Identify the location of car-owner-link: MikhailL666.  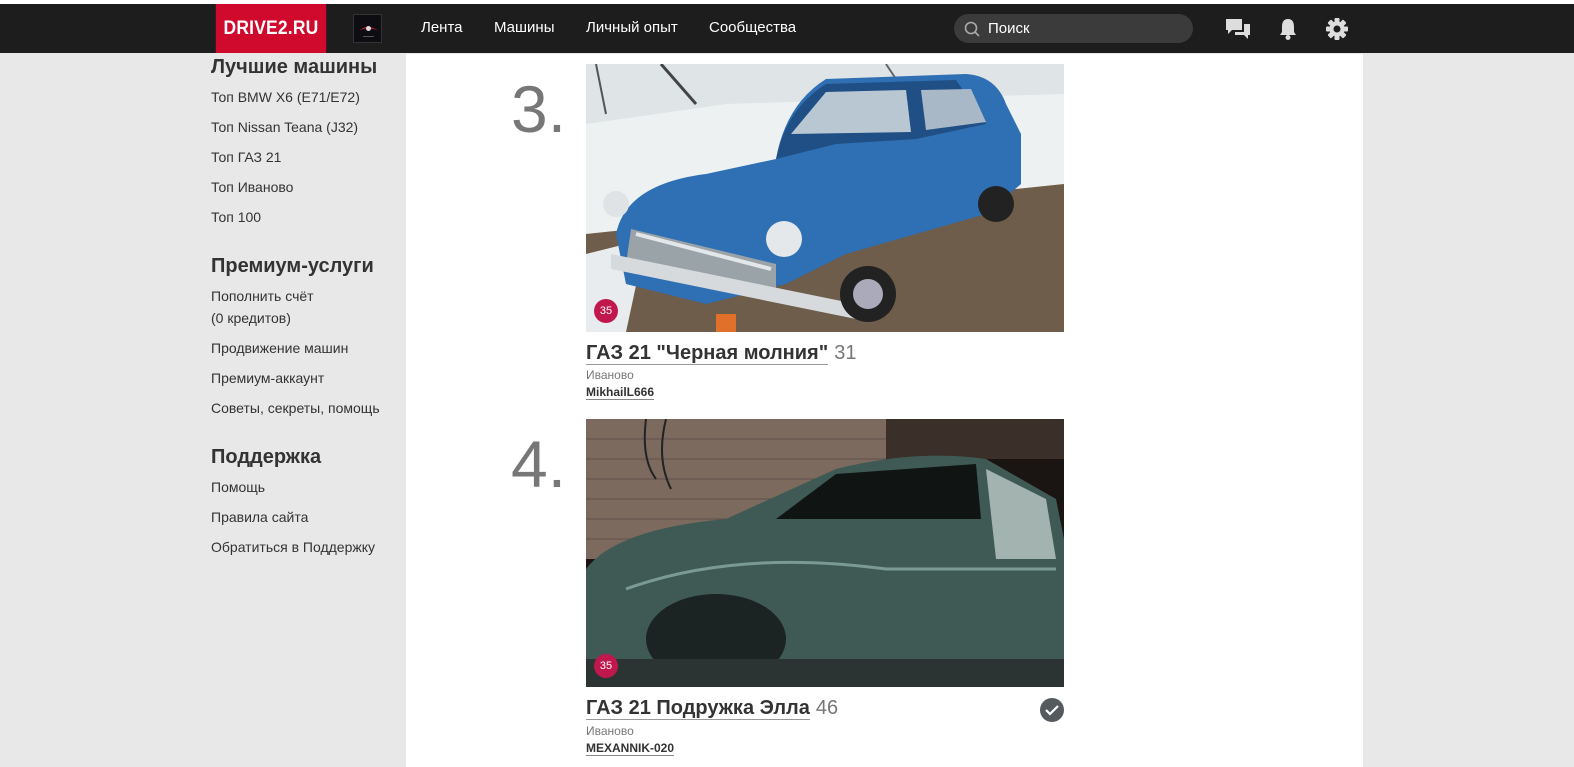
(620, 392).